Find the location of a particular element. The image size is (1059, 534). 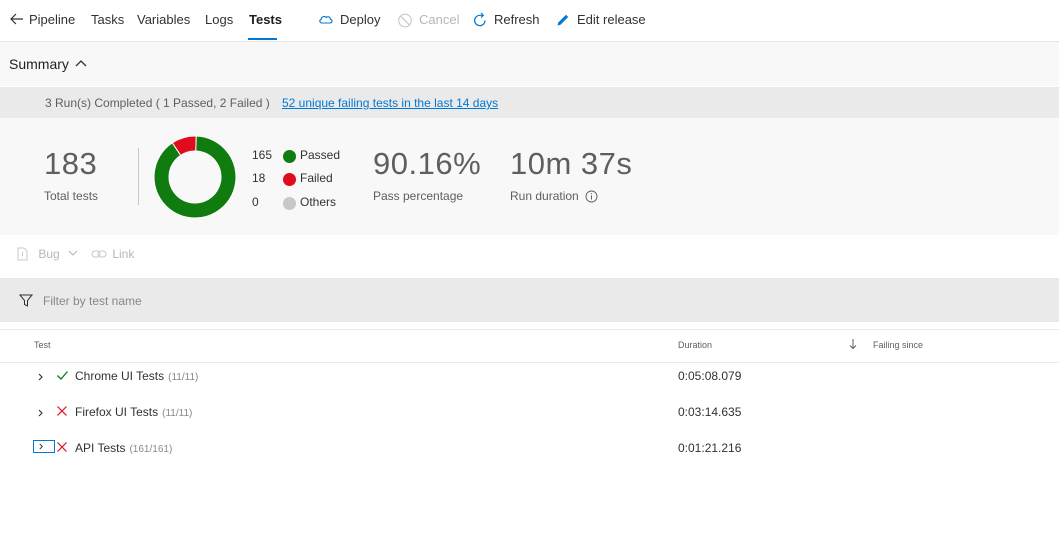

column-header-failing-since: Failing since is located at coordinates (898, 345).